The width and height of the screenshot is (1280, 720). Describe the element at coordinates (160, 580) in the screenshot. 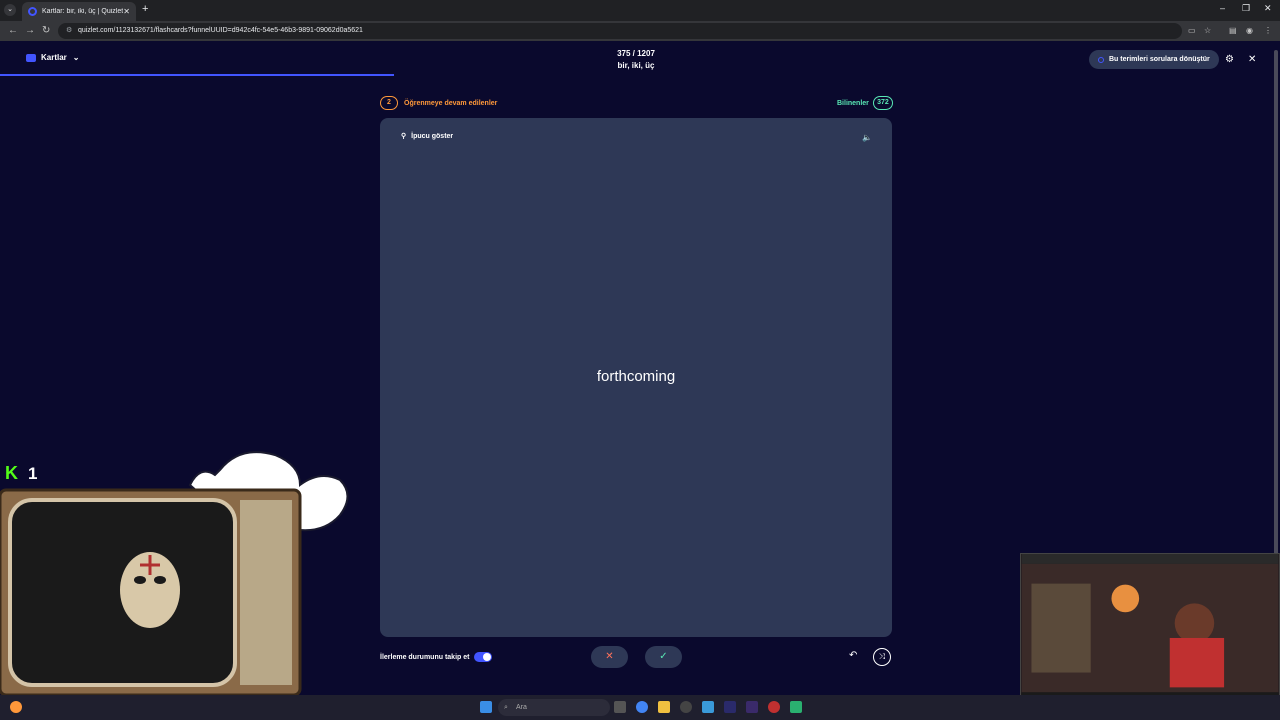

I see `mask-eye-right` at that location.